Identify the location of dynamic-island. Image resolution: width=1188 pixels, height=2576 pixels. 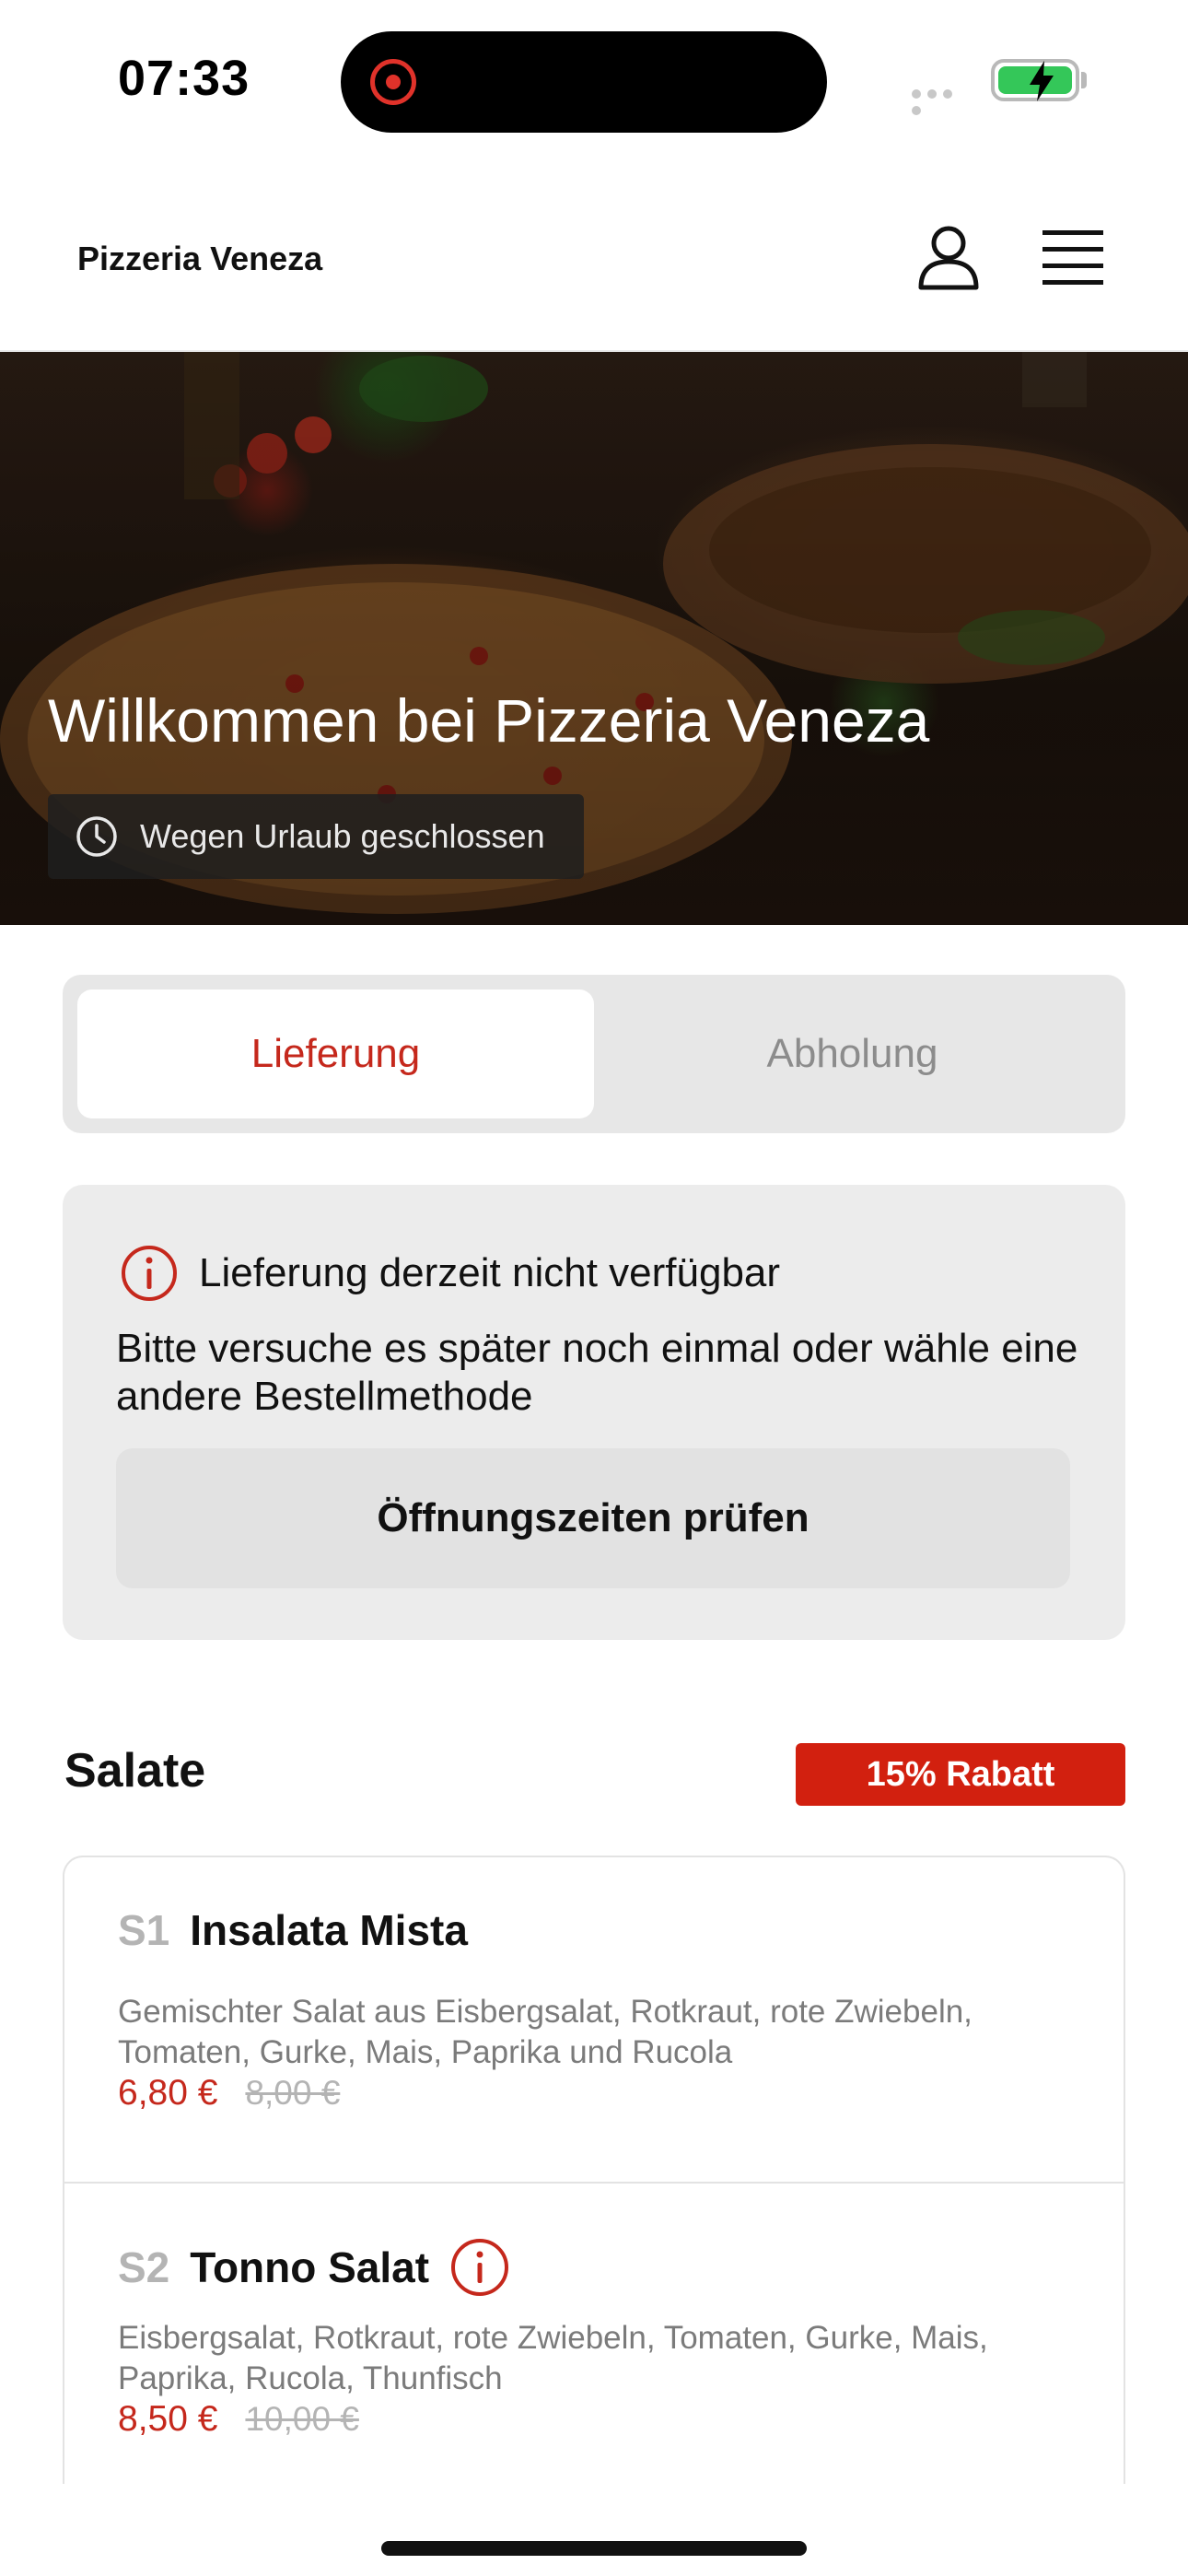
(584, 82).